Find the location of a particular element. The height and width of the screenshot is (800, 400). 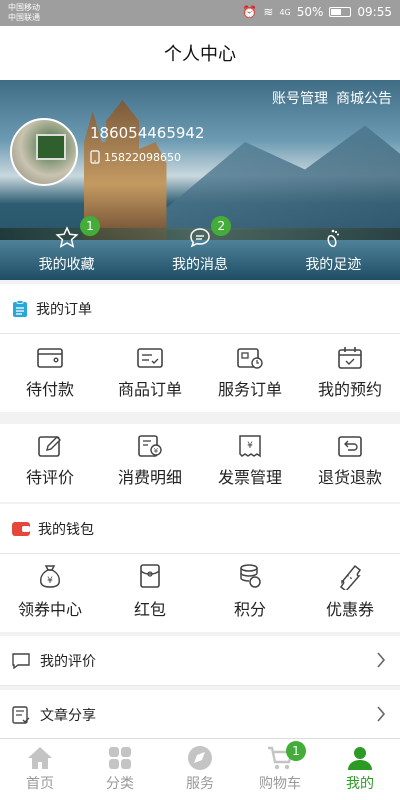

pending-review: 待评价 is located at coordinates (50, 468).